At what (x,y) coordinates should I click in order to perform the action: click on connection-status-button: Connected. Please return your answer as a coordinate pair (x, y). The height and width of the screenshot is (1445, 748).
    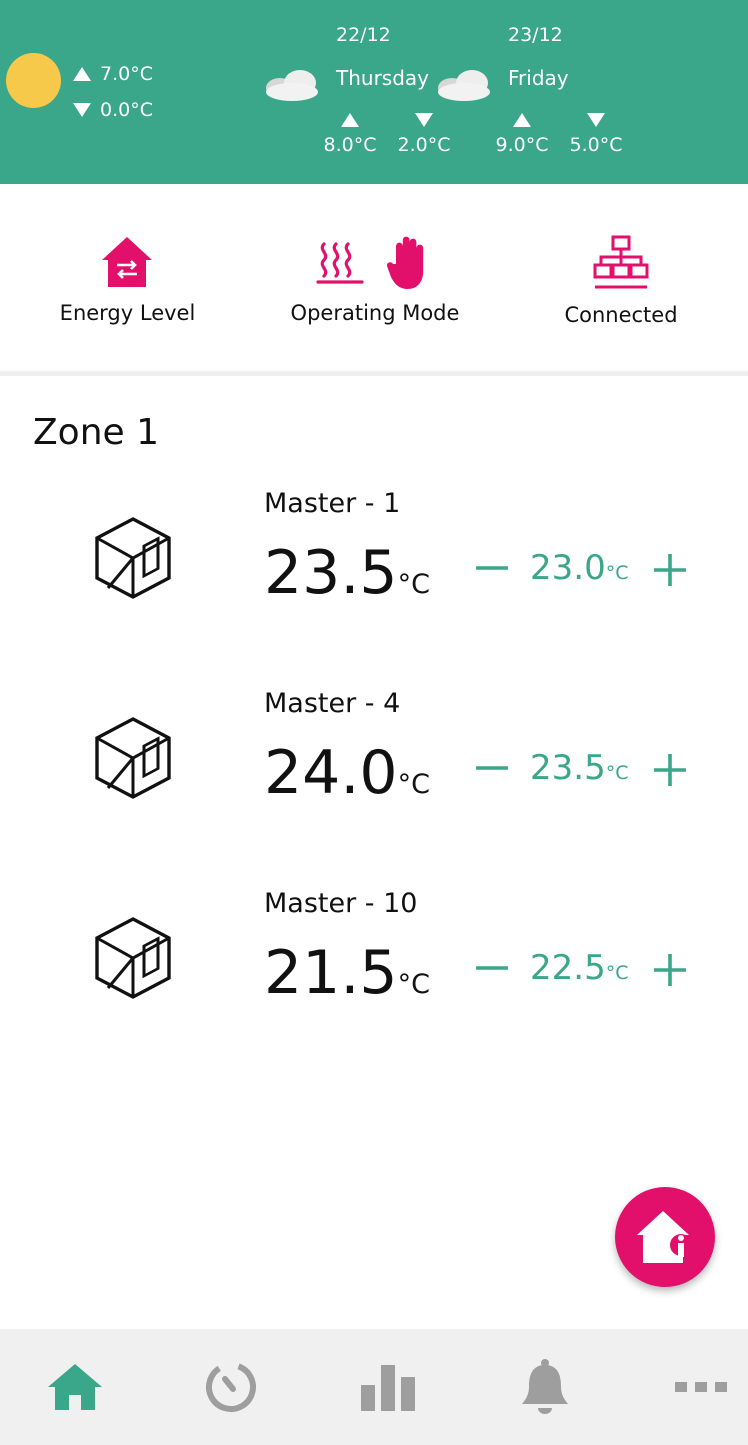
    Looking at the image, I should click on (621, 277).